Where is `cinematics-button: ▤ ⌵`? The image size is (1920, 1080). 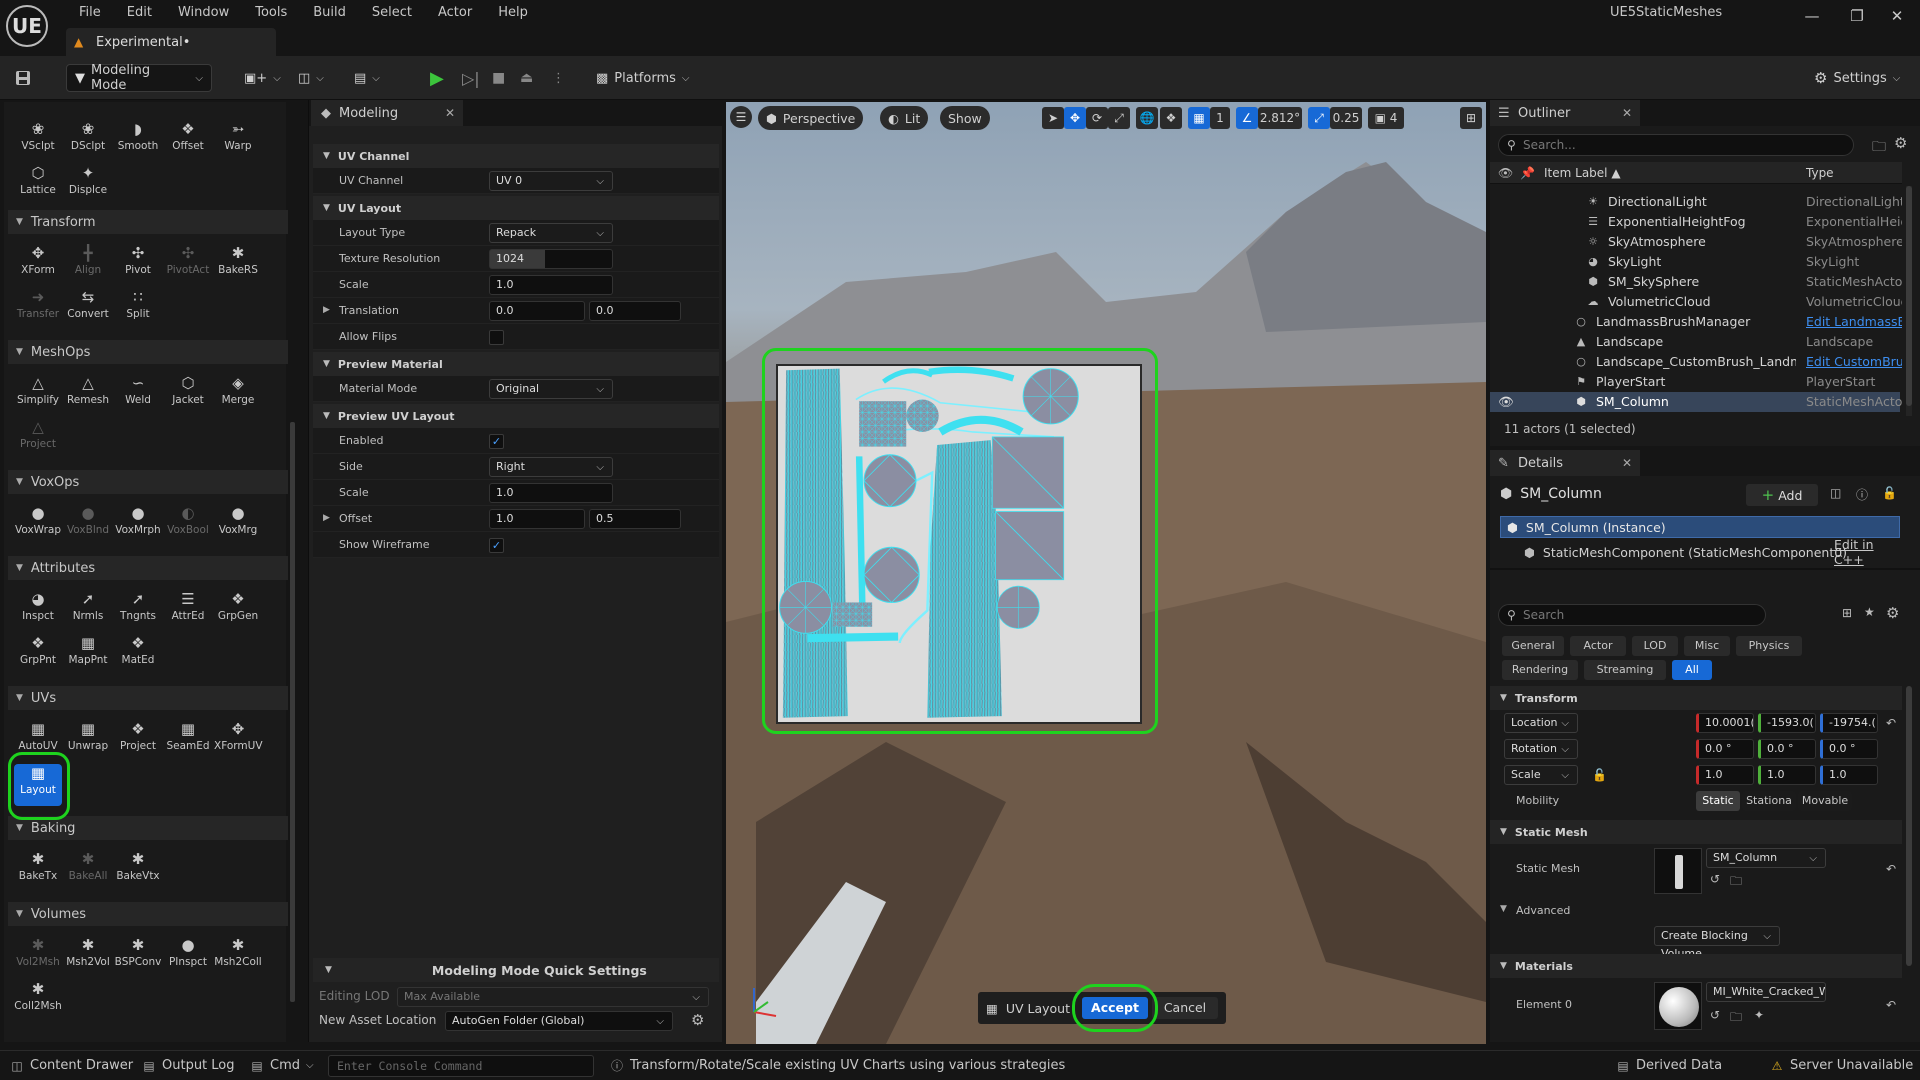
cinematics-button: ▤ ⌵ is located at coordinates (367, 78).